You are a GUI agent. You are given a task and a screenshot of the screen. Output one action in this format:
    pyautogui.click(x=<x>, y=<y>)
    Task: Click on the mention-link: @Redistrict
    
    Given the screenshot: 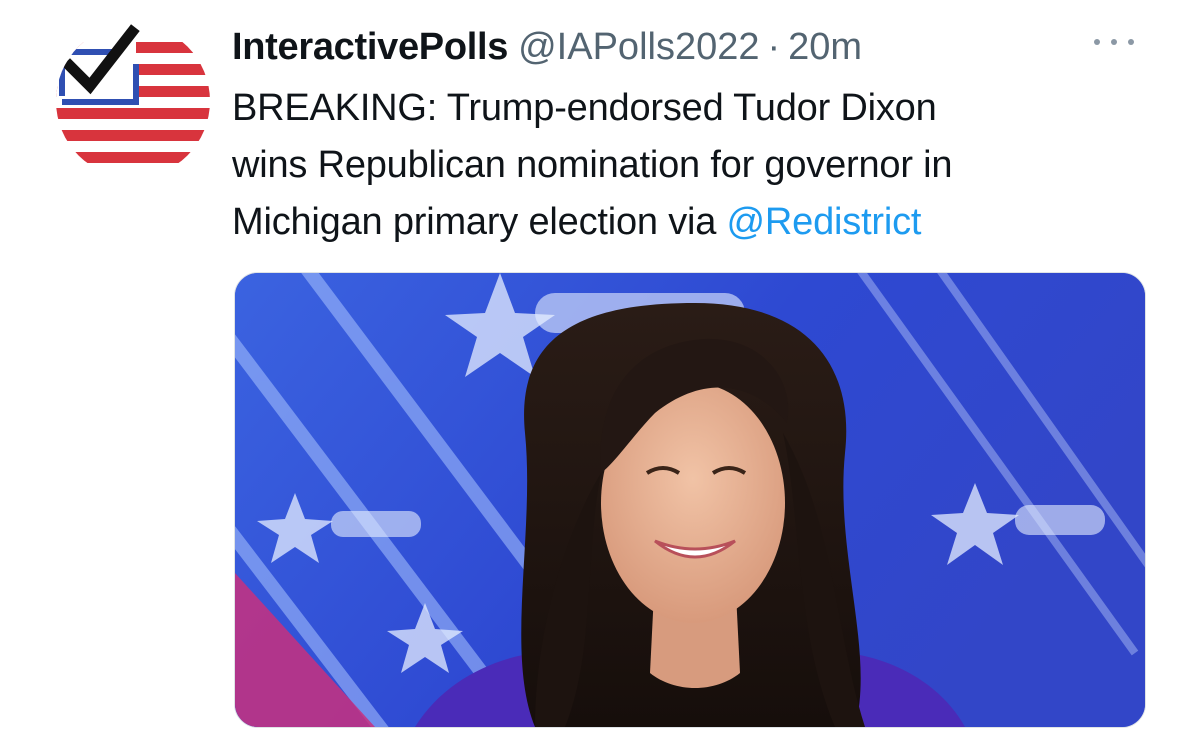 What is the action you would take?
    pyautogui.click(x=824, y=222)
    